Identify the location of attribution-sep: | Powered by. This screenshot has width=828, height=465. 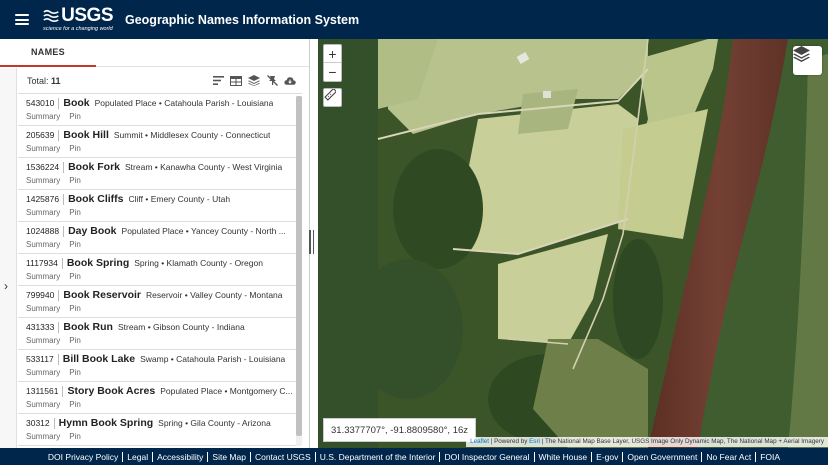
(509, 441).